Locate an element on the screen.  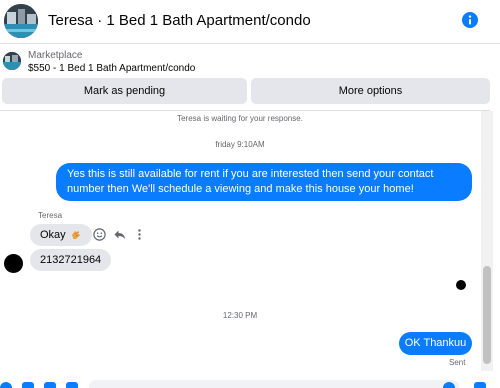
conversation-title: Teresa · 1 Bed 1 Bath Apartment/condo is located at coordinates (179, 20).